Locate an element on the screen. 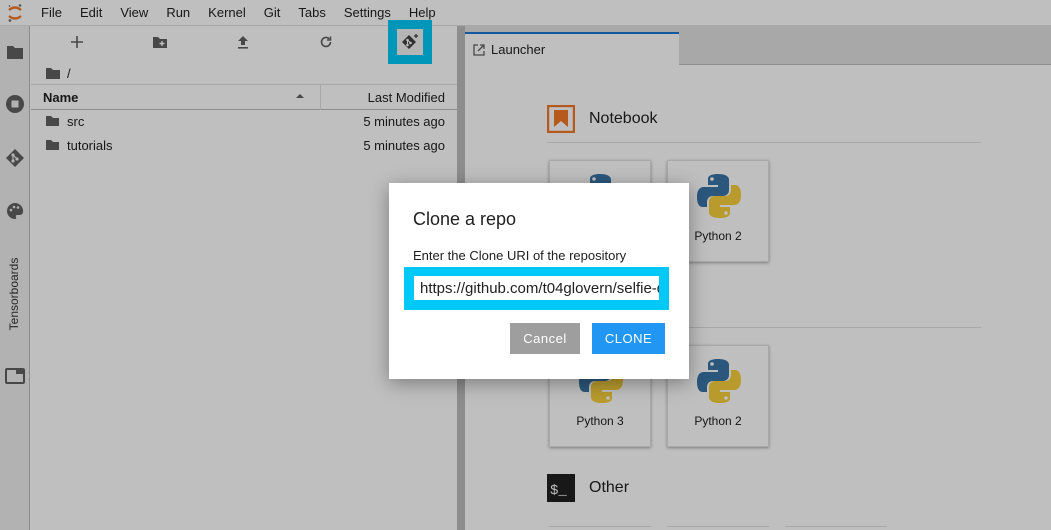  clone-button: CLONE is located at coordinates (628, 338).